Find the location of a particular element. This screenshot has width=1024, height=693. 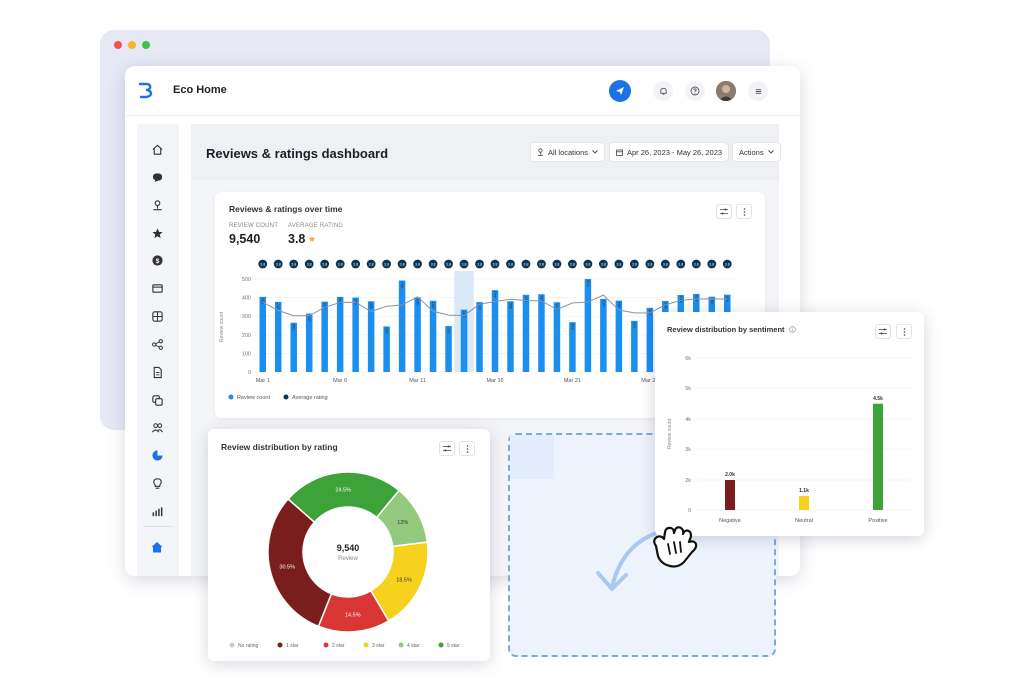

drop-zone-highlight is located at coordinates (532, 457).